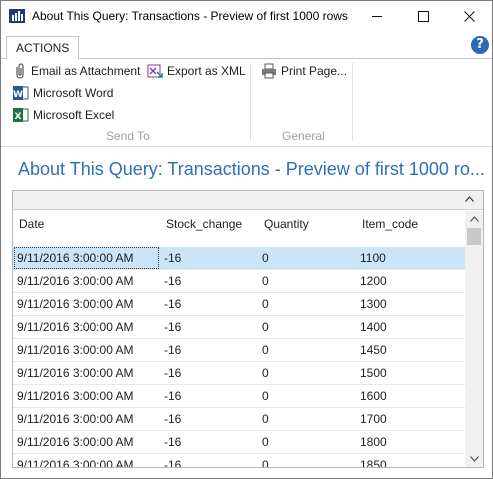 The image size is (493, 479). Describe the element at coordinates (155, 71) in the screenshot. I see `export-xml-icon` at that location.